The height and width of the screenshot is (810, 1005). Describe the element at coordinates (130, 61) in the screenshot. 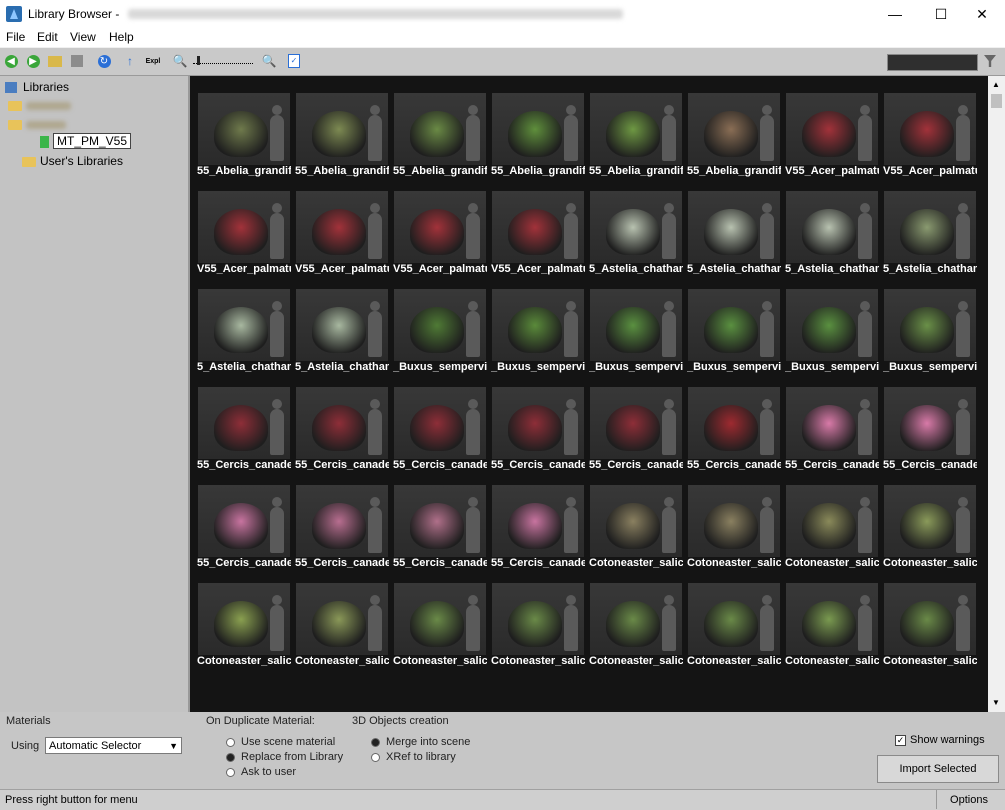

I see `up-level-button: ↑` at that location.